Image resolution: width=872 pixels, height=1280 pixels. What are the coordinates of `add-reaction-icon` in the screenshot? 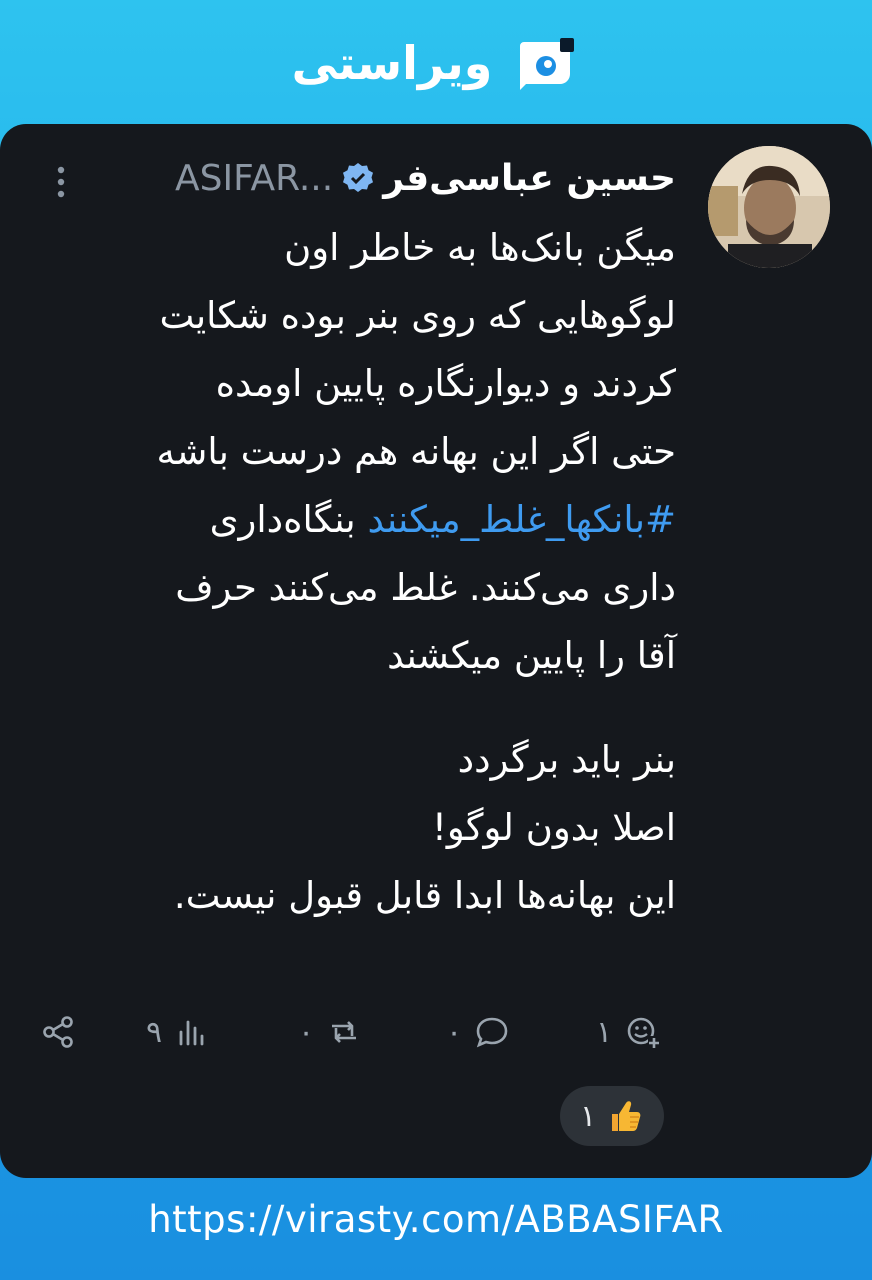 It's located at (644, 1032).